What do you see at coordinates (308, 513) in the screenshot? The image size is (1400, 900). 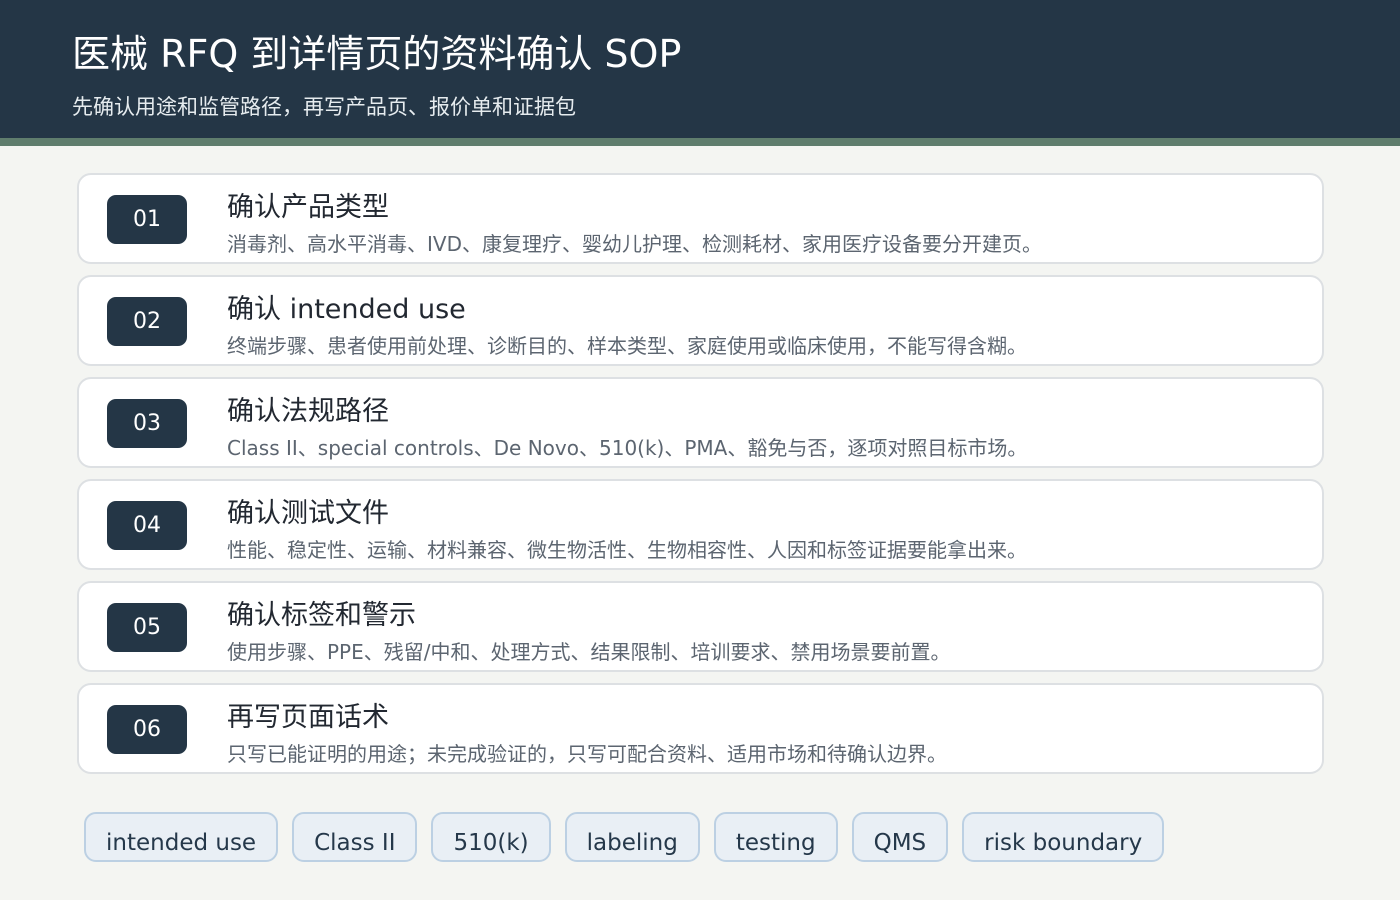 I see `step-title: 确认测试文件` at bounding box center [308, 513].